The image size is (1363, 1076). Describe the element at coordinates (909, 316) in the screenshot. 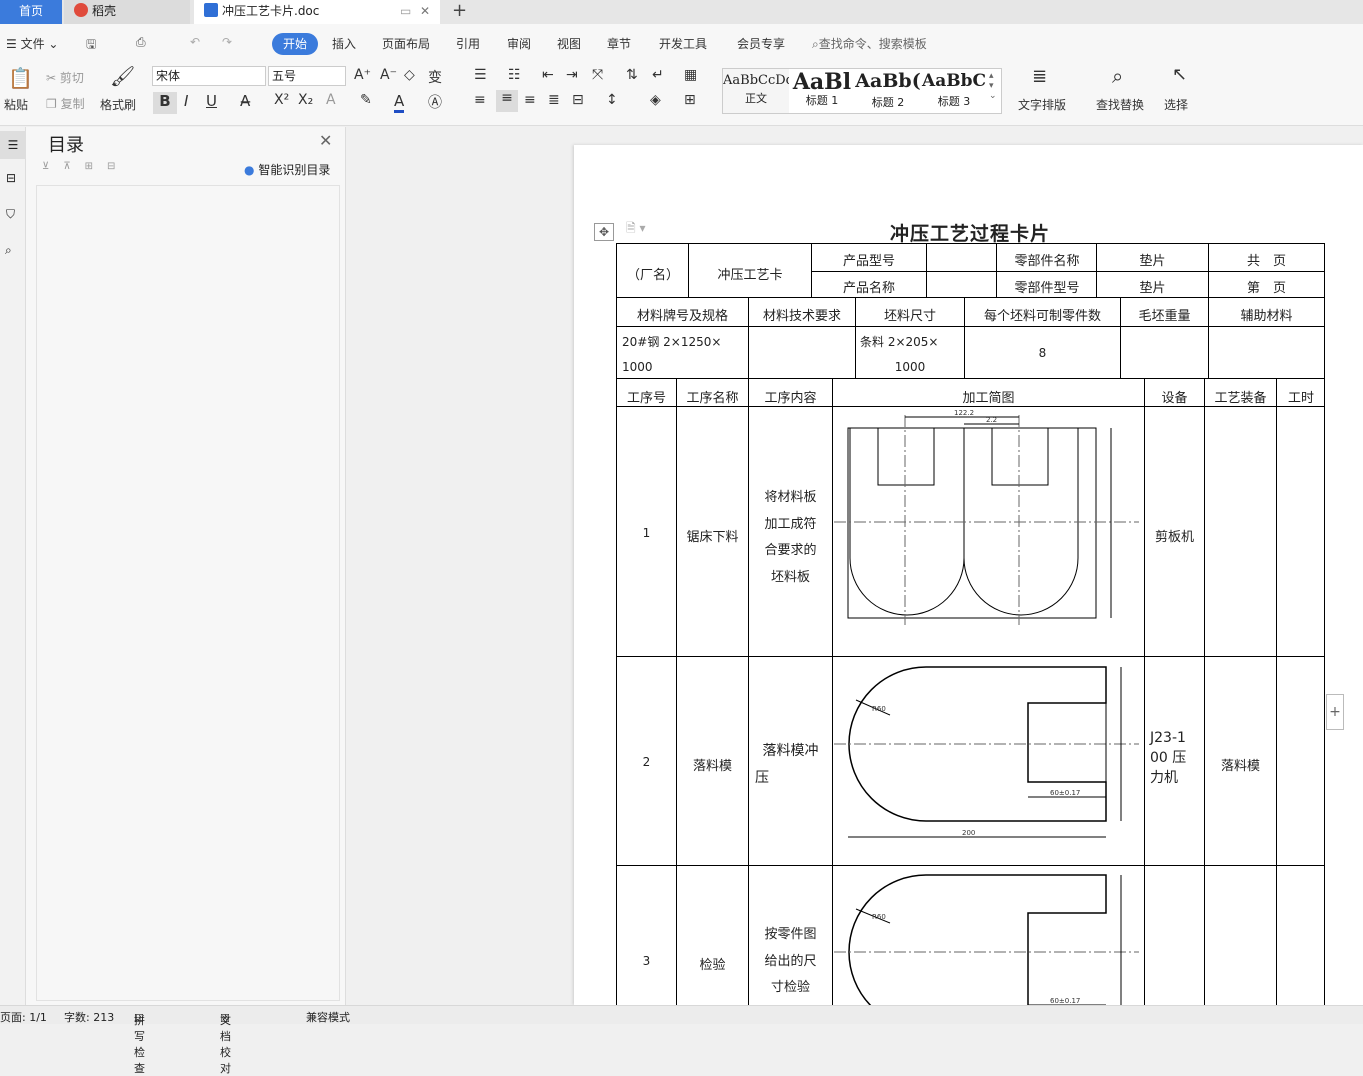

I see `material-header: 坯料尺寸` at that location.